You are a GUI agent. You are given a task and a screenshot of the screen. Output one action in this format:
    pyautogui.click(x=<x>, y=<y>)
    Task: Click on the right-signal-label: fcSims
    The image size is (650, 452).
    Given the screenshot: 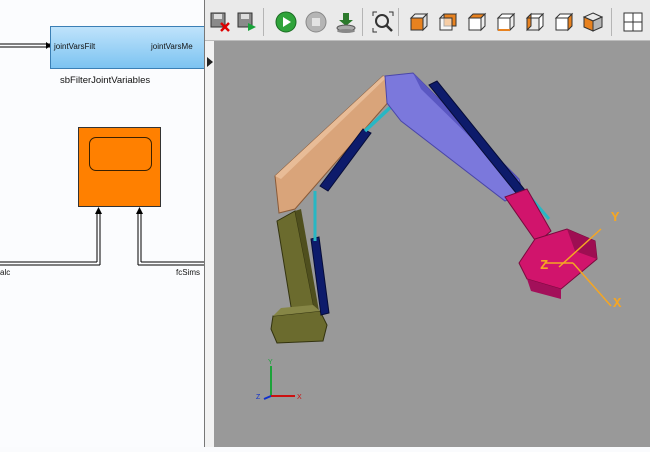 What is the action you would take?
    pyautogui.click(x=188, y=272)
    